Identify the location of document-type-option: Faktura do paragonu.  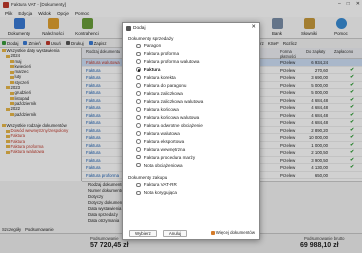
(191, 86).